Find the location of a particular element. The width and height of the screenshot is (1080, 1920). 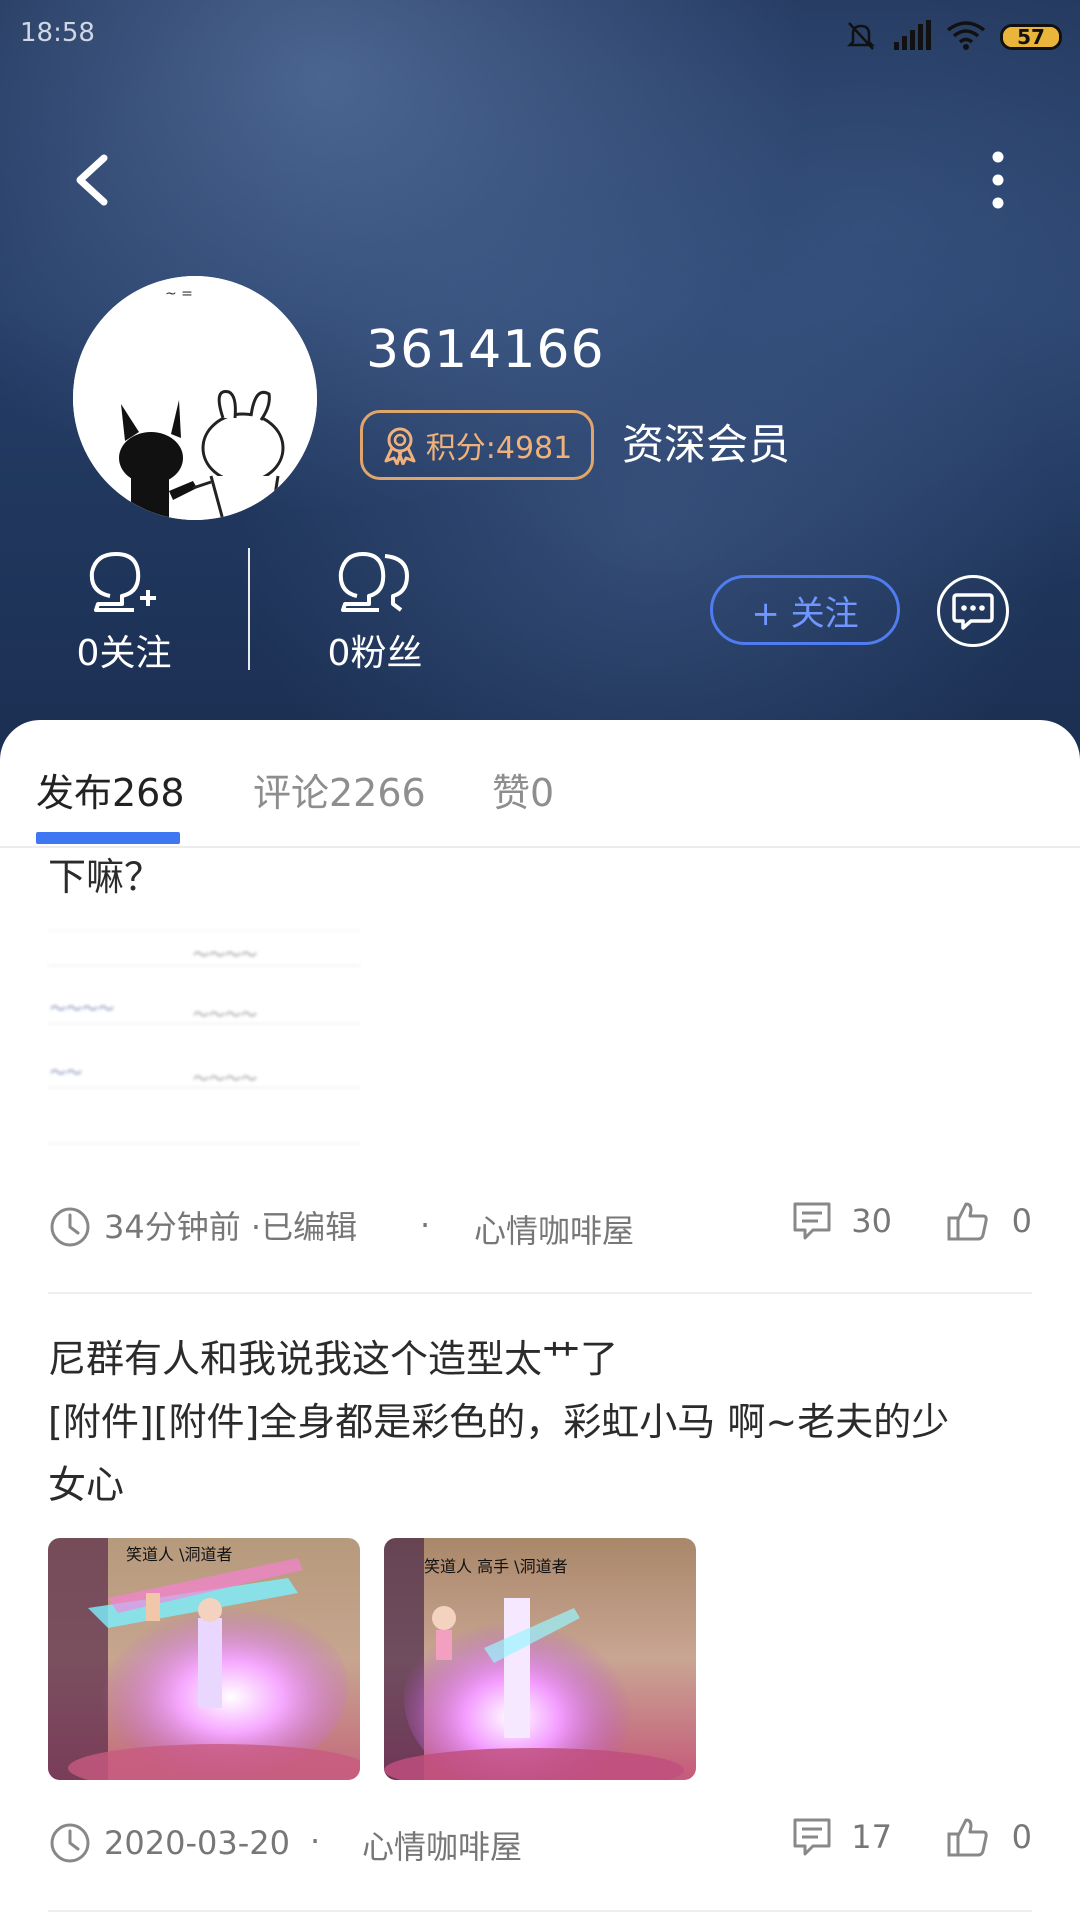

post-text-partial: 下嘛？ is located at coordinates (105, 877).